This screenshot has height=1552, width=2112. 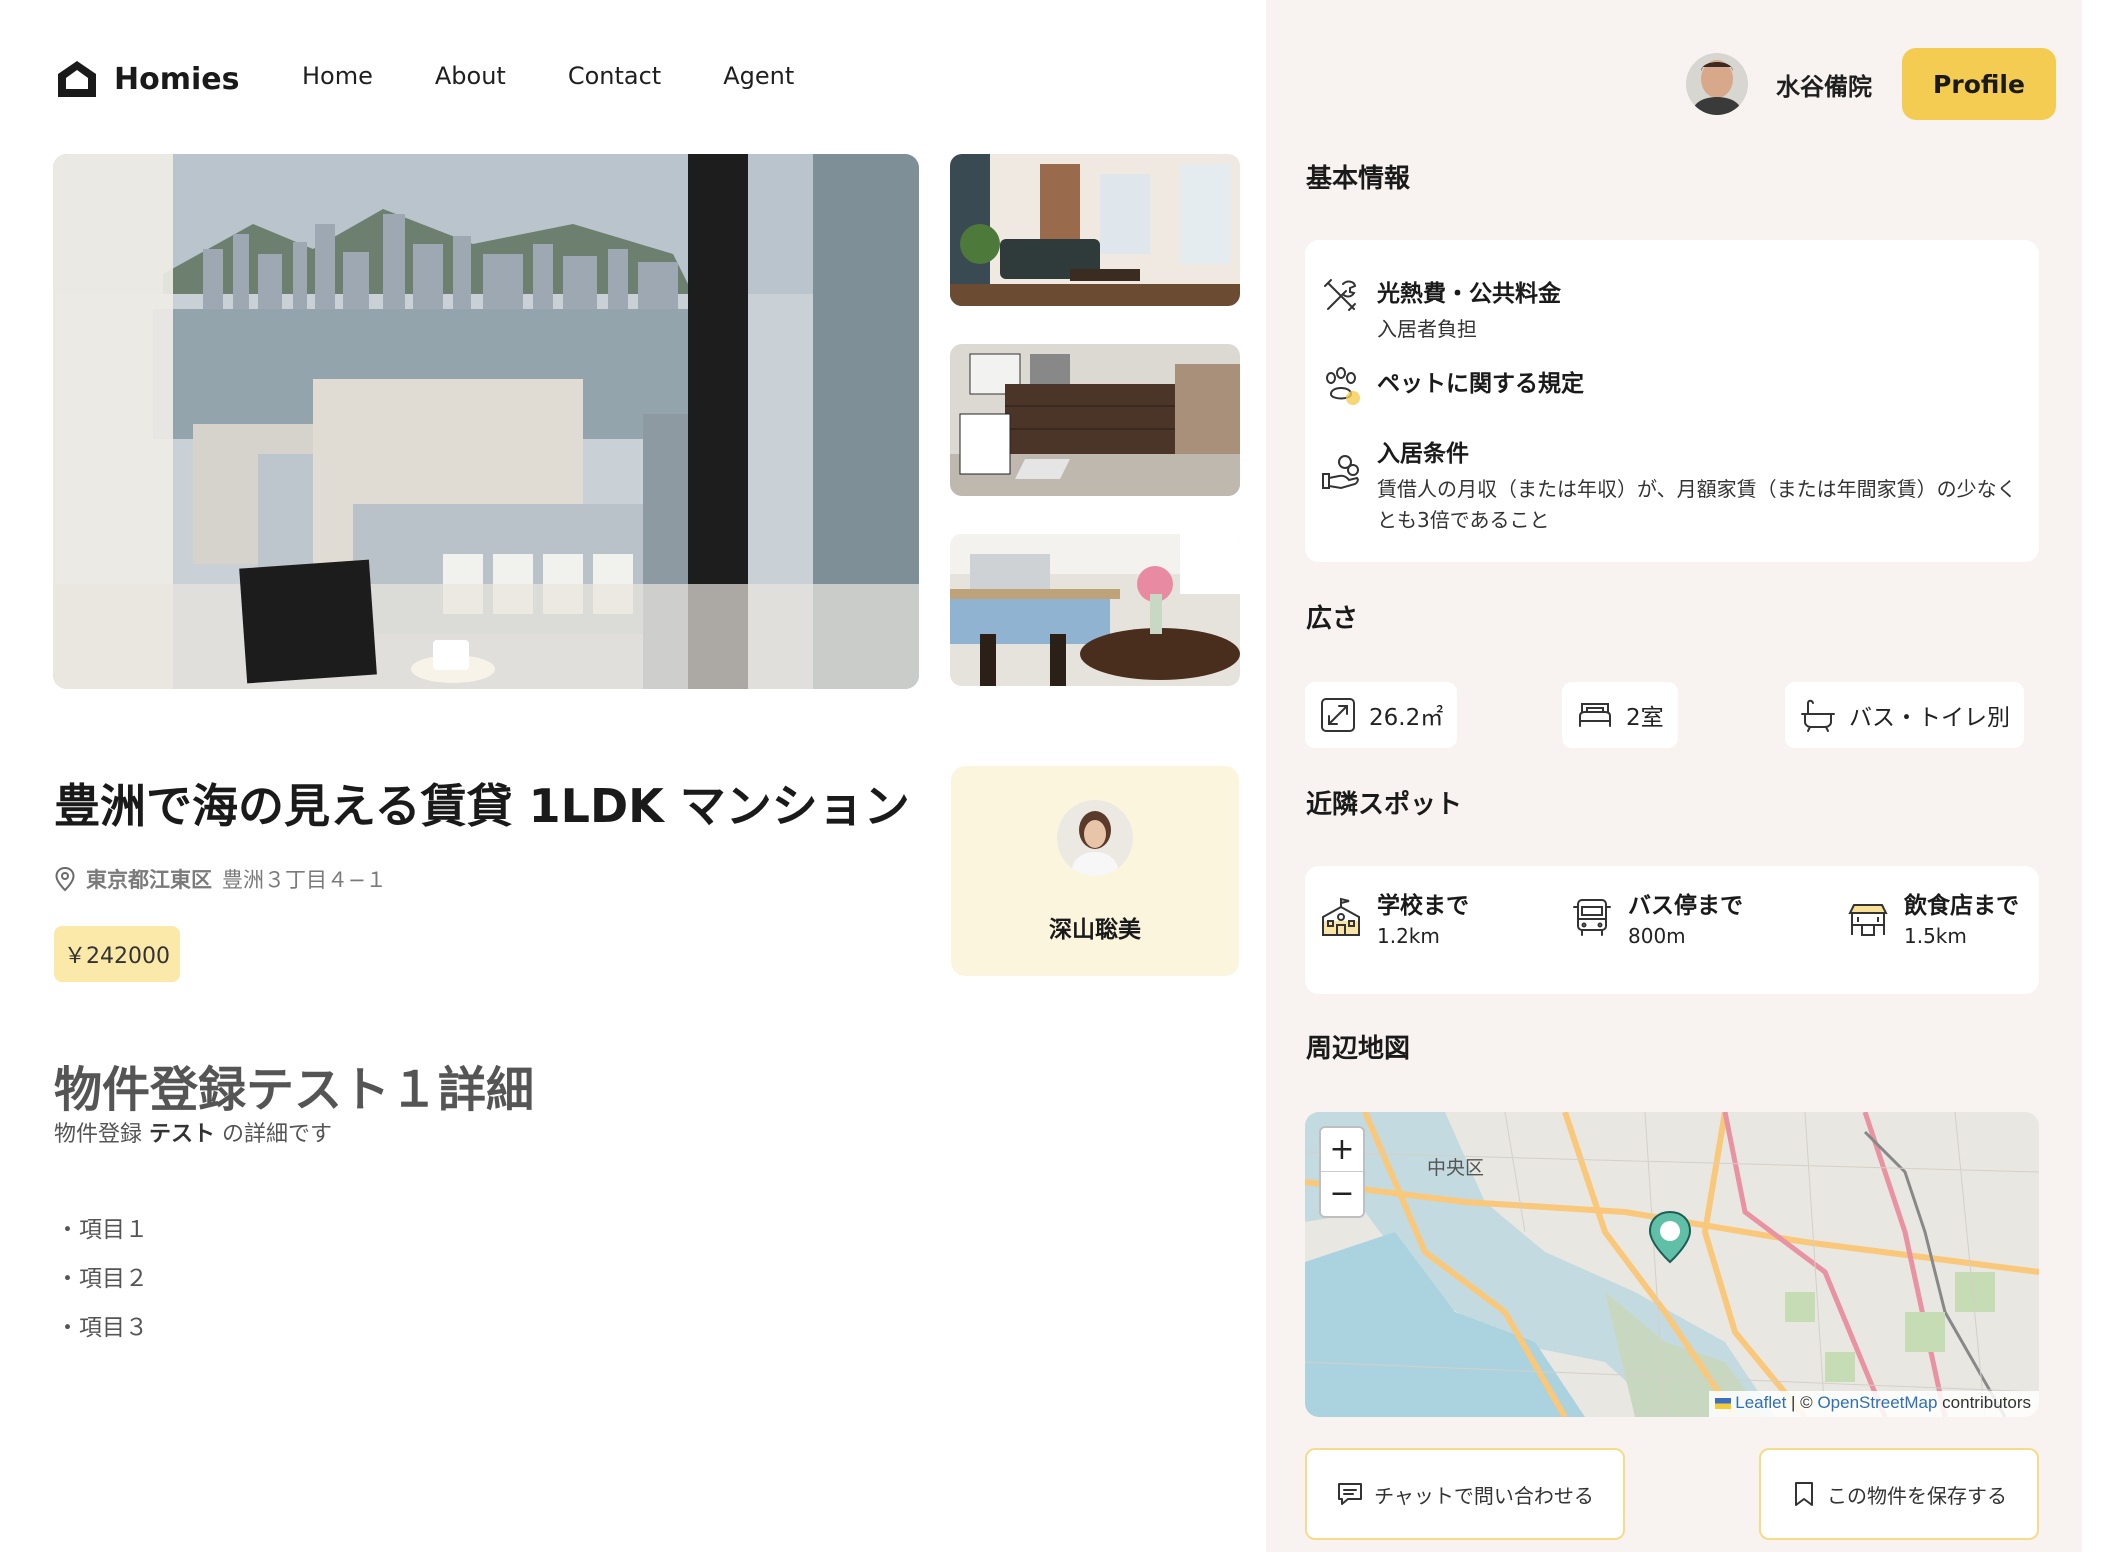 I want to click on chat-inquiry-button: チャットで問い合わせる, so click(x=1465, y=1494).